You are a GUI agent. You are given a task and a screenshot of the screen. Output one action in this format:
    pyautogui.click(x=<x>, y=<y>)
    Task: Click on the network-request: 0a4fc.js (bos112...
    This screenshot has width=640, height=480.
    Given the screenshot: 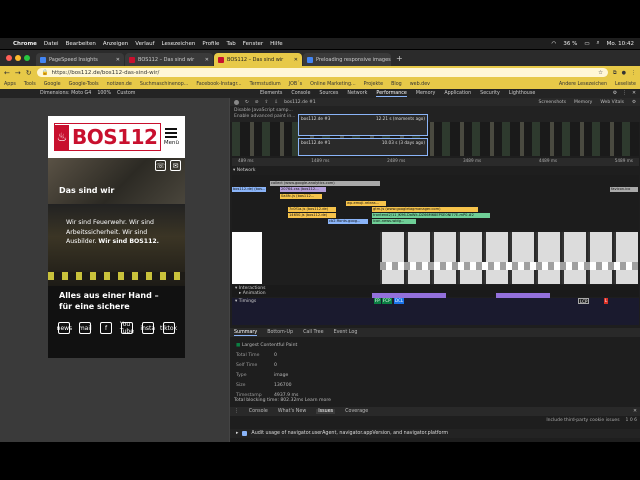 What is the action you would take?
    pyautogui.click(x=301, y=196)
    